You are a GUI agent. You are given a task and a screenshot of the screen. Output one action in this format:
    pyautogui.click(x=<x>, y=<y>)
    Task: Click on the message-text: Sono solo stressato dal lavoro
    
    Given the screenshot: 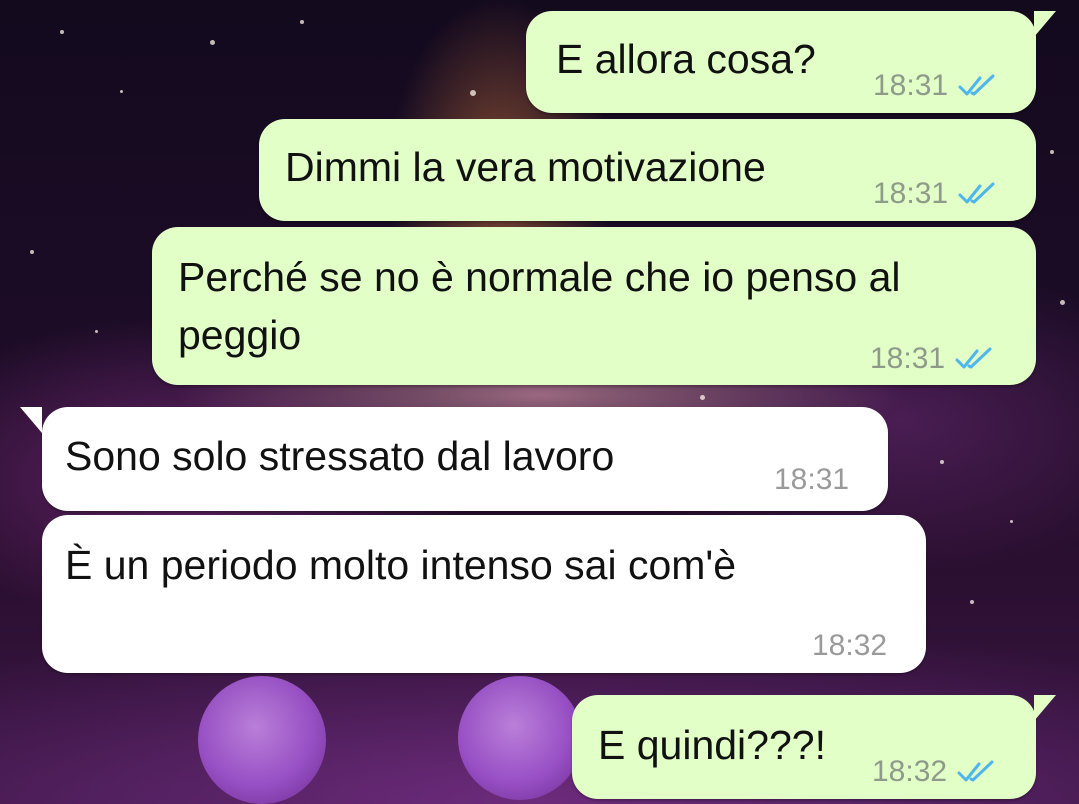 What is the action you would take?
    pyautogui.click(x=340, y=456)
    